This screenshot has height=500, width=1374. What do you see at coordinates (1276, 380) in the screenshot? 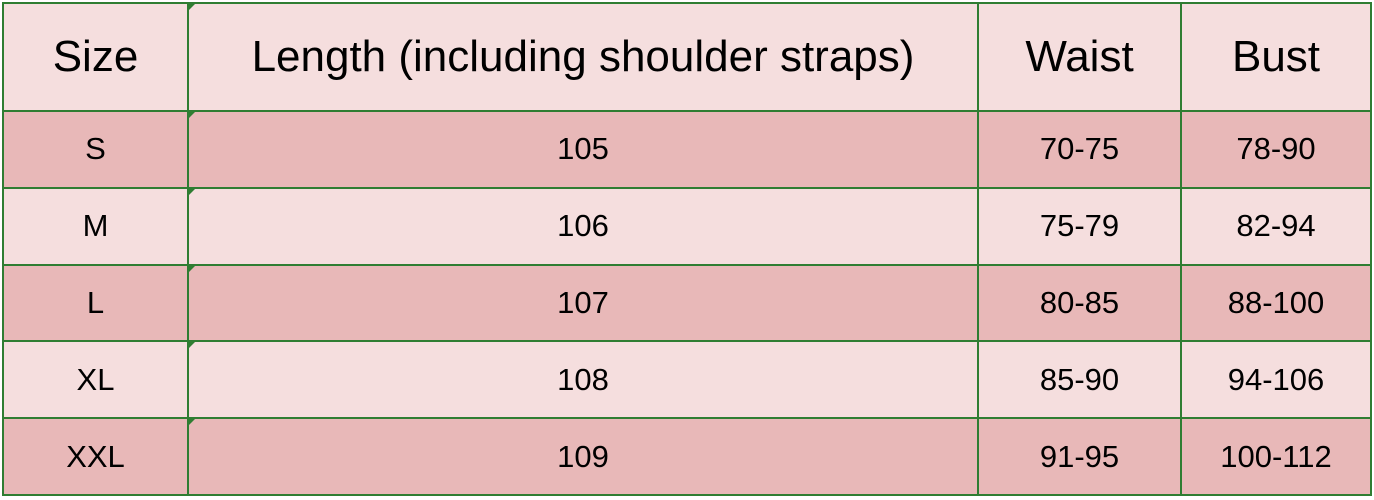
I see `cell-bust: 94-106` at bounding box center [1276, 380].